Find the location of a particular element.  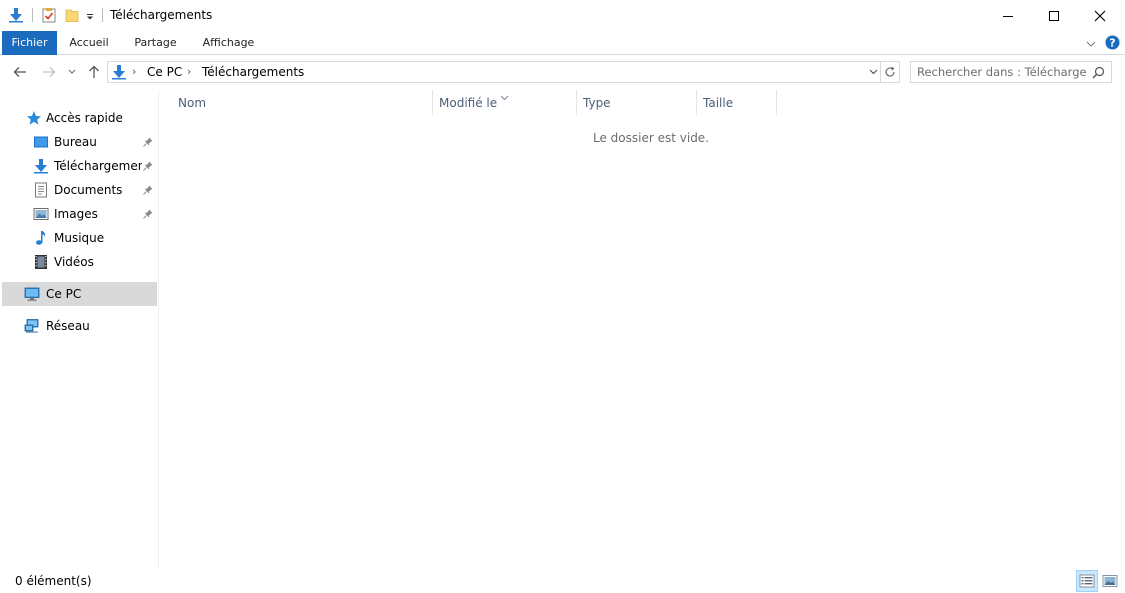

minimize-button is located at coordinates (1008, 15).